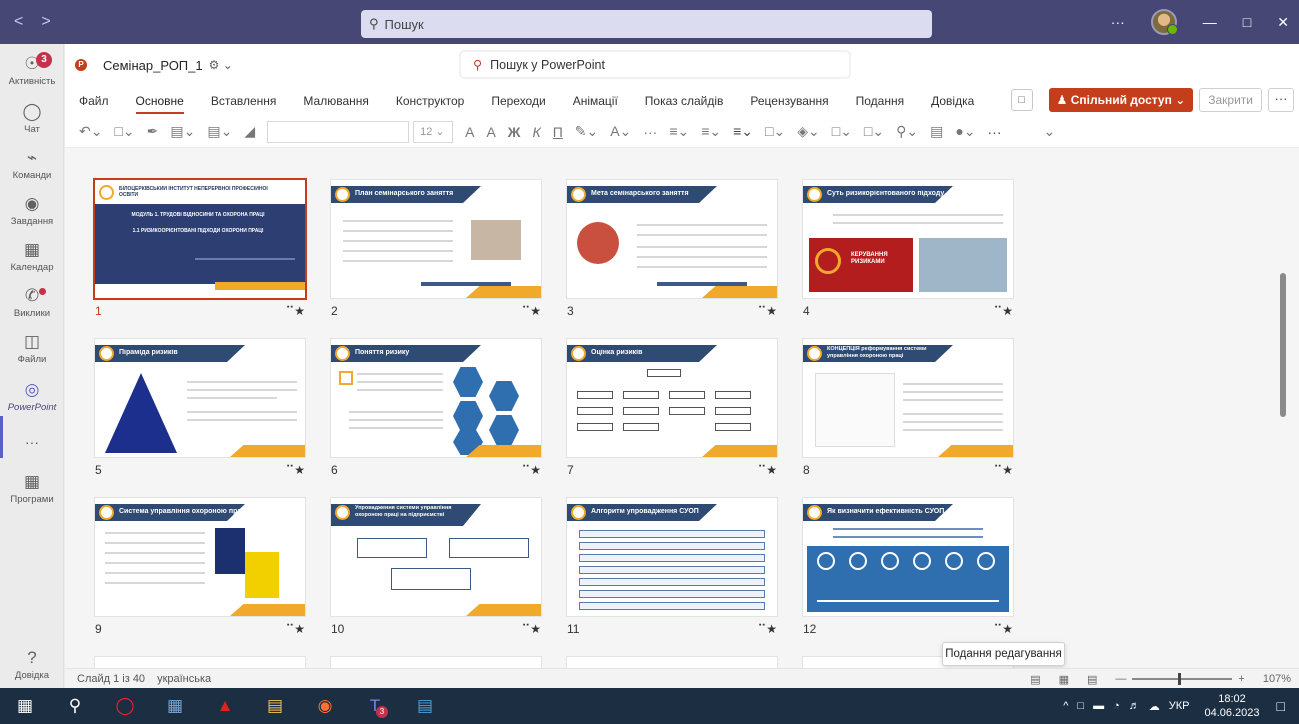  I want to click on opera-icon: ◯, so click(125, 706).